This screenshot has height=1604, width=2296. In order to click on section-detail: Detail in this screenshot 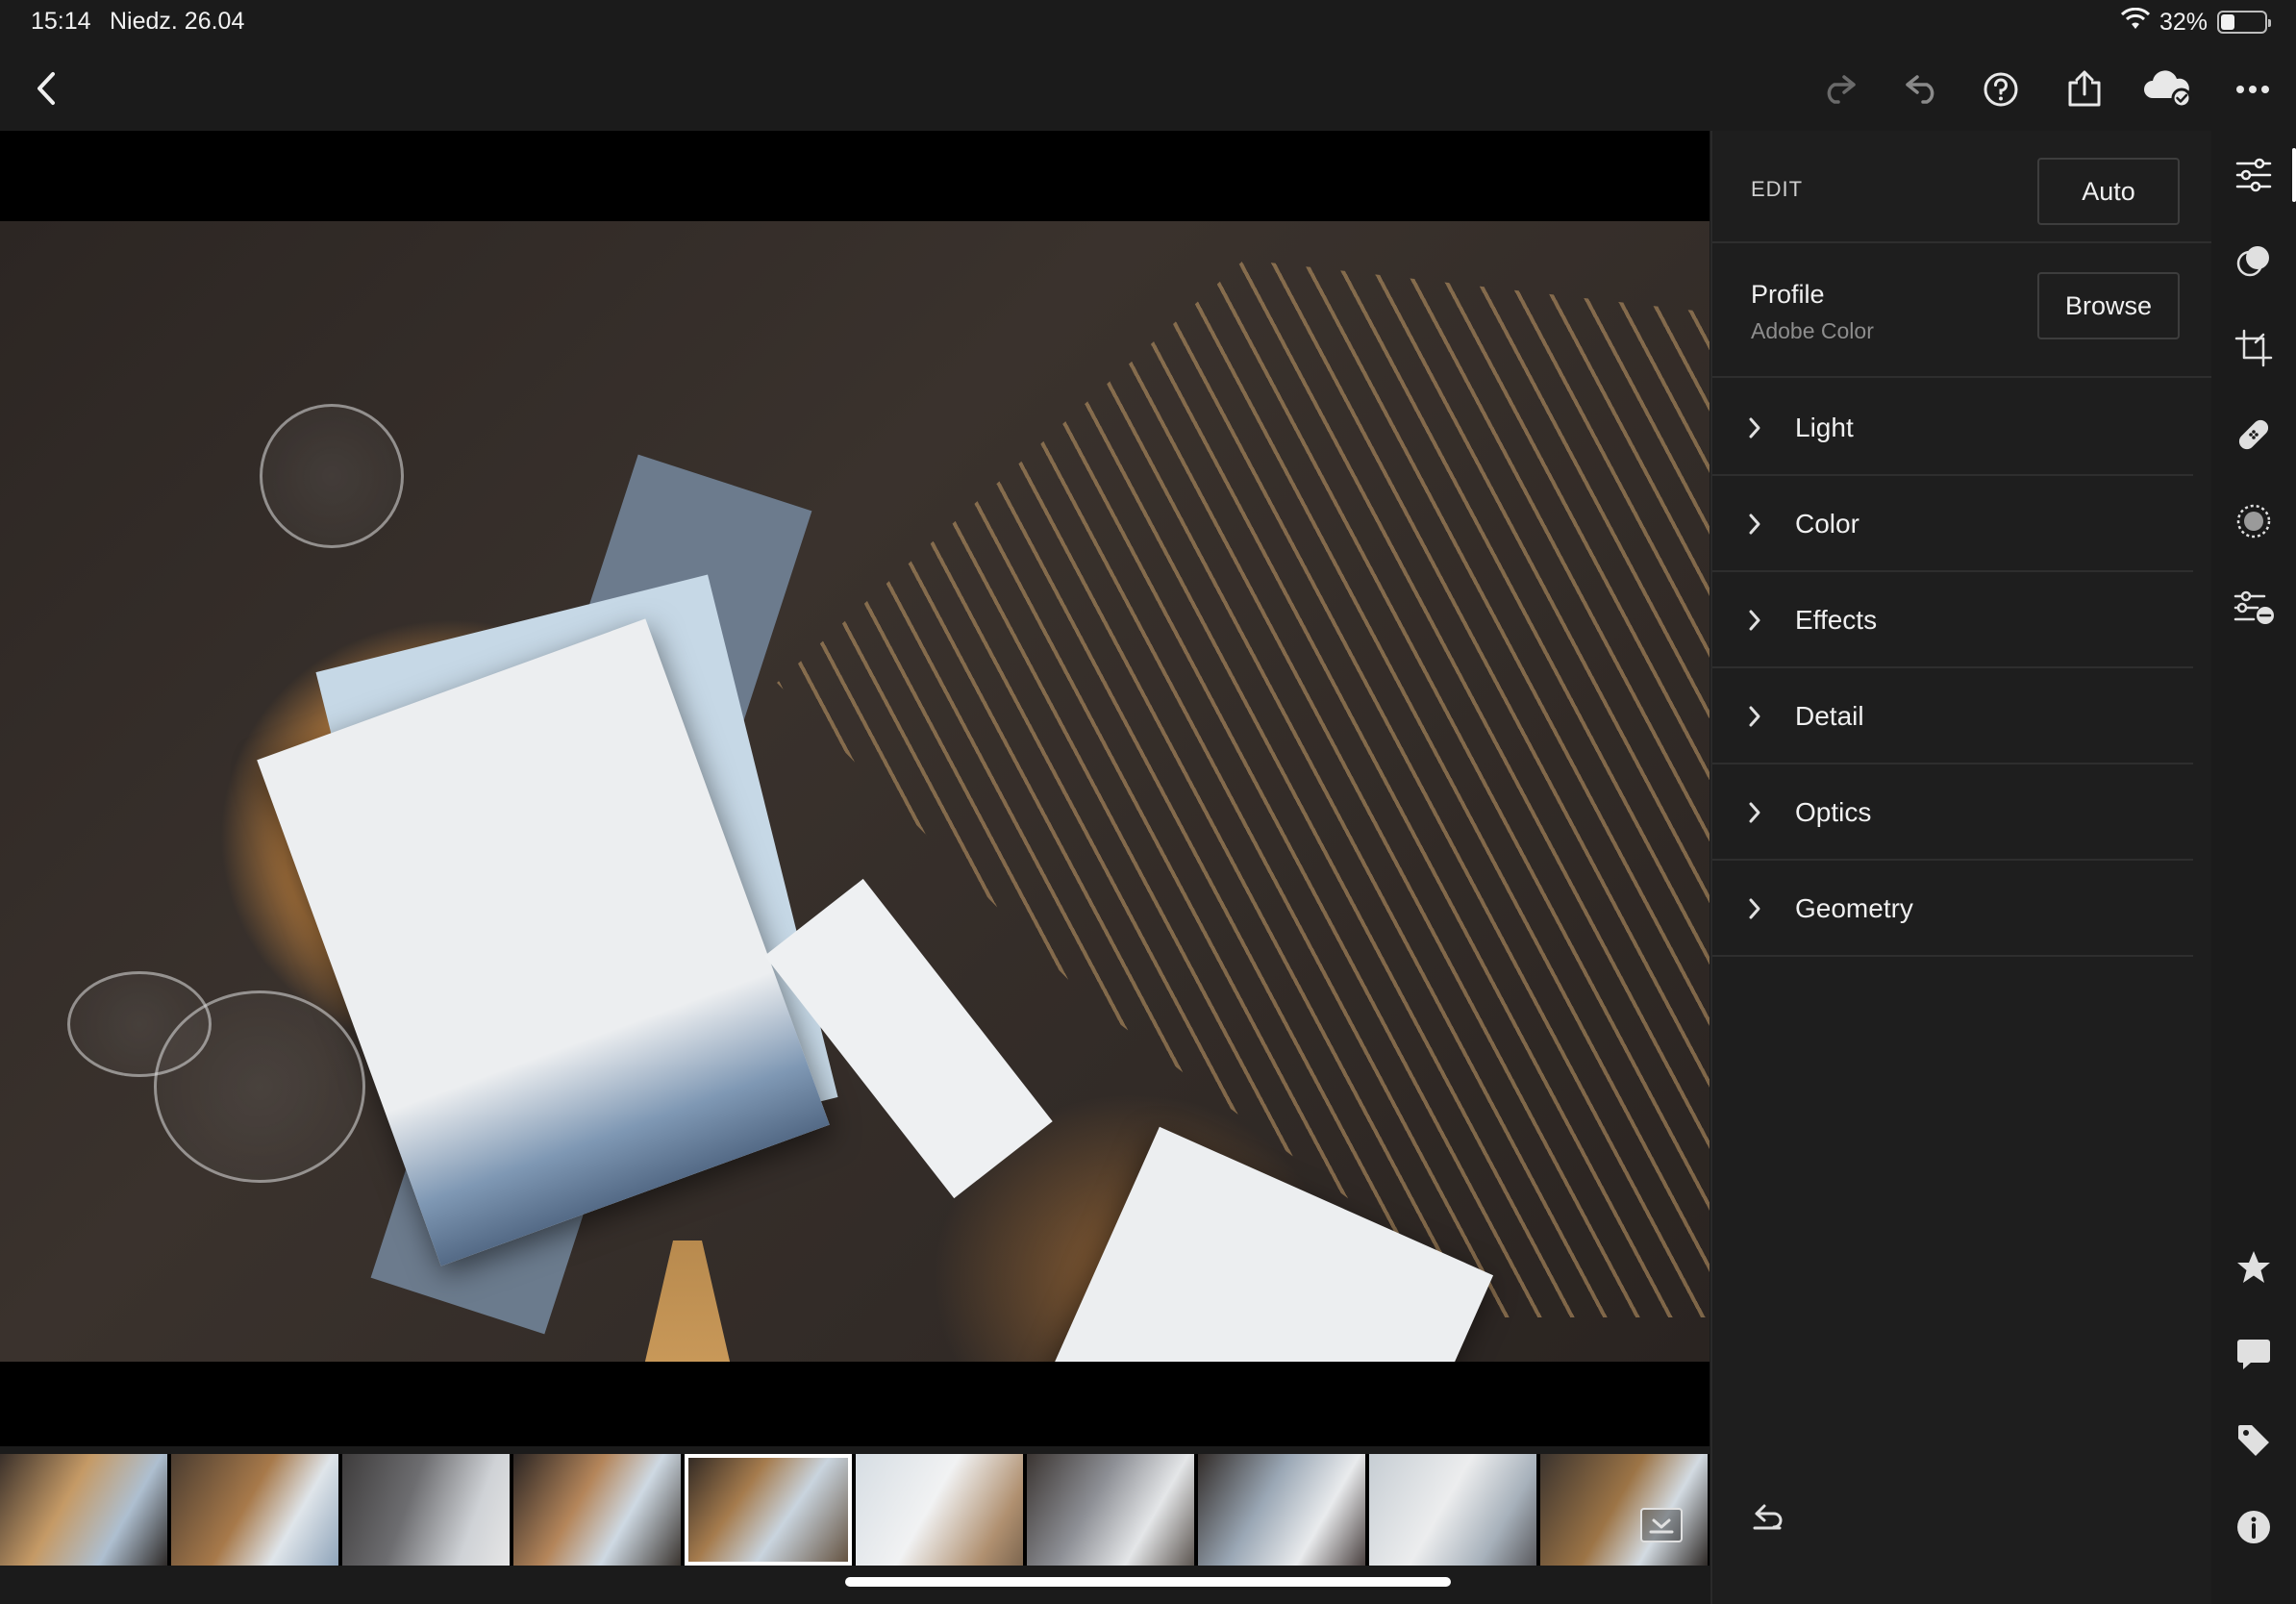, I will do `click(1952, 716)`.